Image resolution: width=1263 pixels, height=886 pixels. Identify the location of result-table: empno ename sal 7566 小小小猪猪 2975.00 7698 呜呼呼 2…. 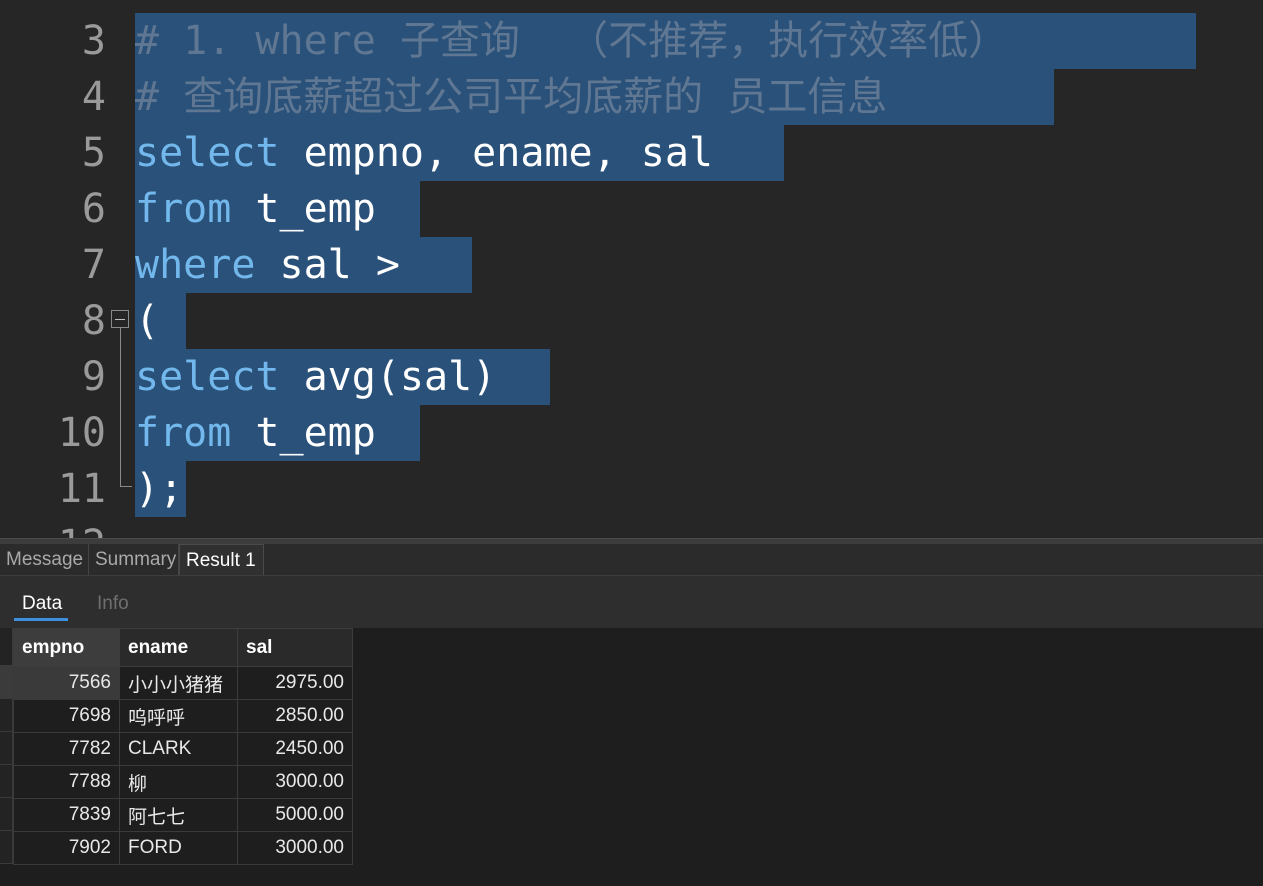
(183, 746).